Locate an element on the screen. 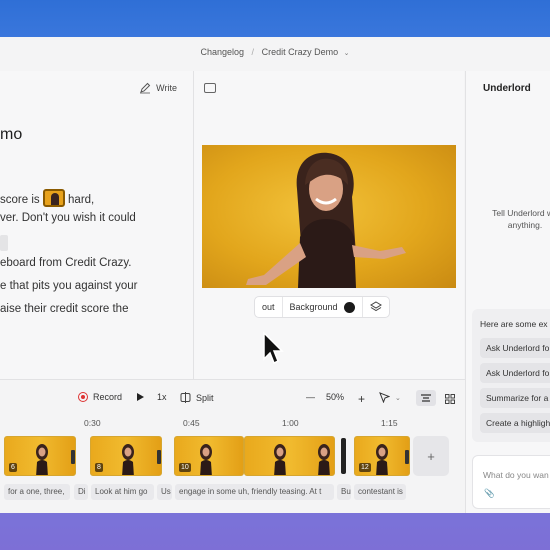 The image size is (550, 550). layers-button is located at coordinates (376, 307).